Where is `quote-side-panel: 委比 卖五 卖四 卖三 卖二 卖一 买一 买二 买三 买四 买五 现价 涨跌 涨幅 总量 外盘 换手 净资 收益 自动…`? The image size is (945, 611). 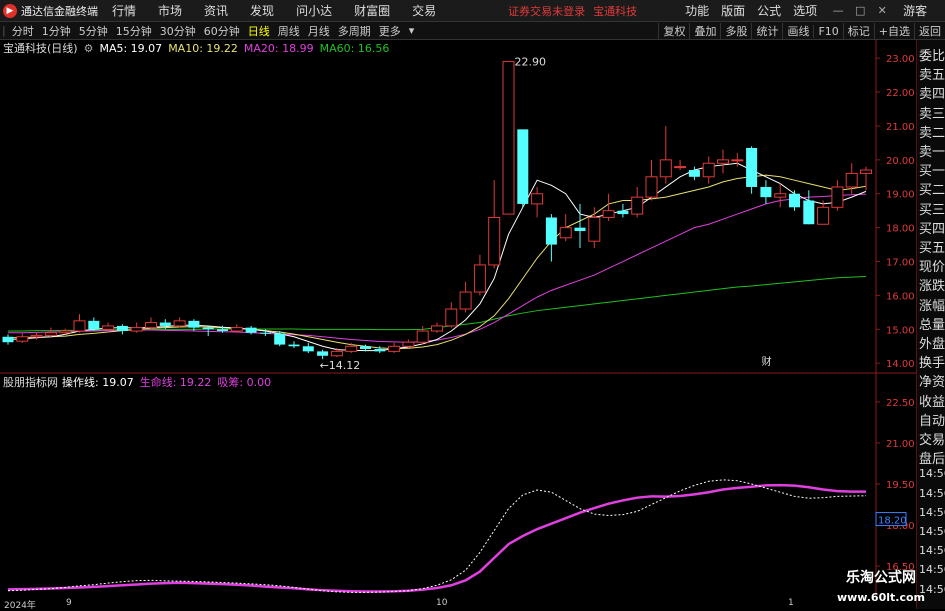
quote-side-panel: 委比 卖五 卖四 卖三 卖二 卖一 买一 买二 买三 买四 买五 现价 涨跌 涨幅 总量 外盘 换手 净资 收益 自动… is located at coordinates (930, 324).